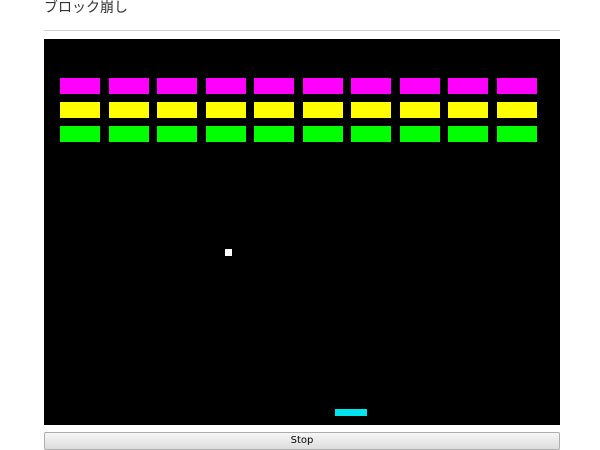 This screenshot has width=600, height=450. Describe the element at coordinates (86, 8) in the screenshot. I see `page-title: ブロック崩し` at that location.